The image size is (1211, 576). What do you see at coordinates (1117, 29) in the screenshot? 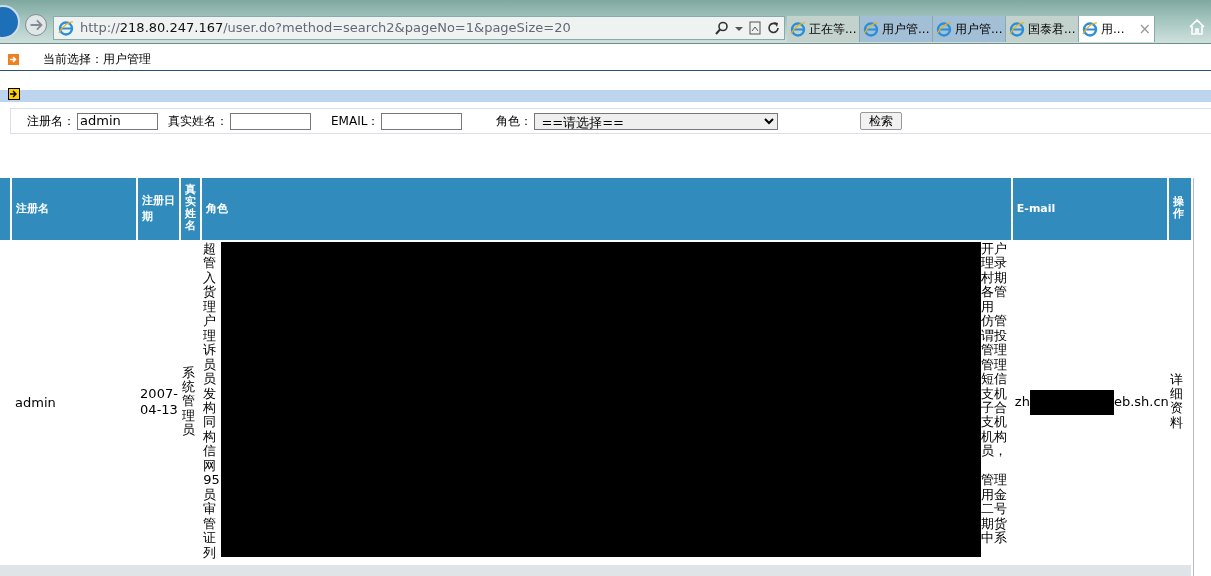
I see `browser-tab: 用... ×` at bounding box center [1117, 29].